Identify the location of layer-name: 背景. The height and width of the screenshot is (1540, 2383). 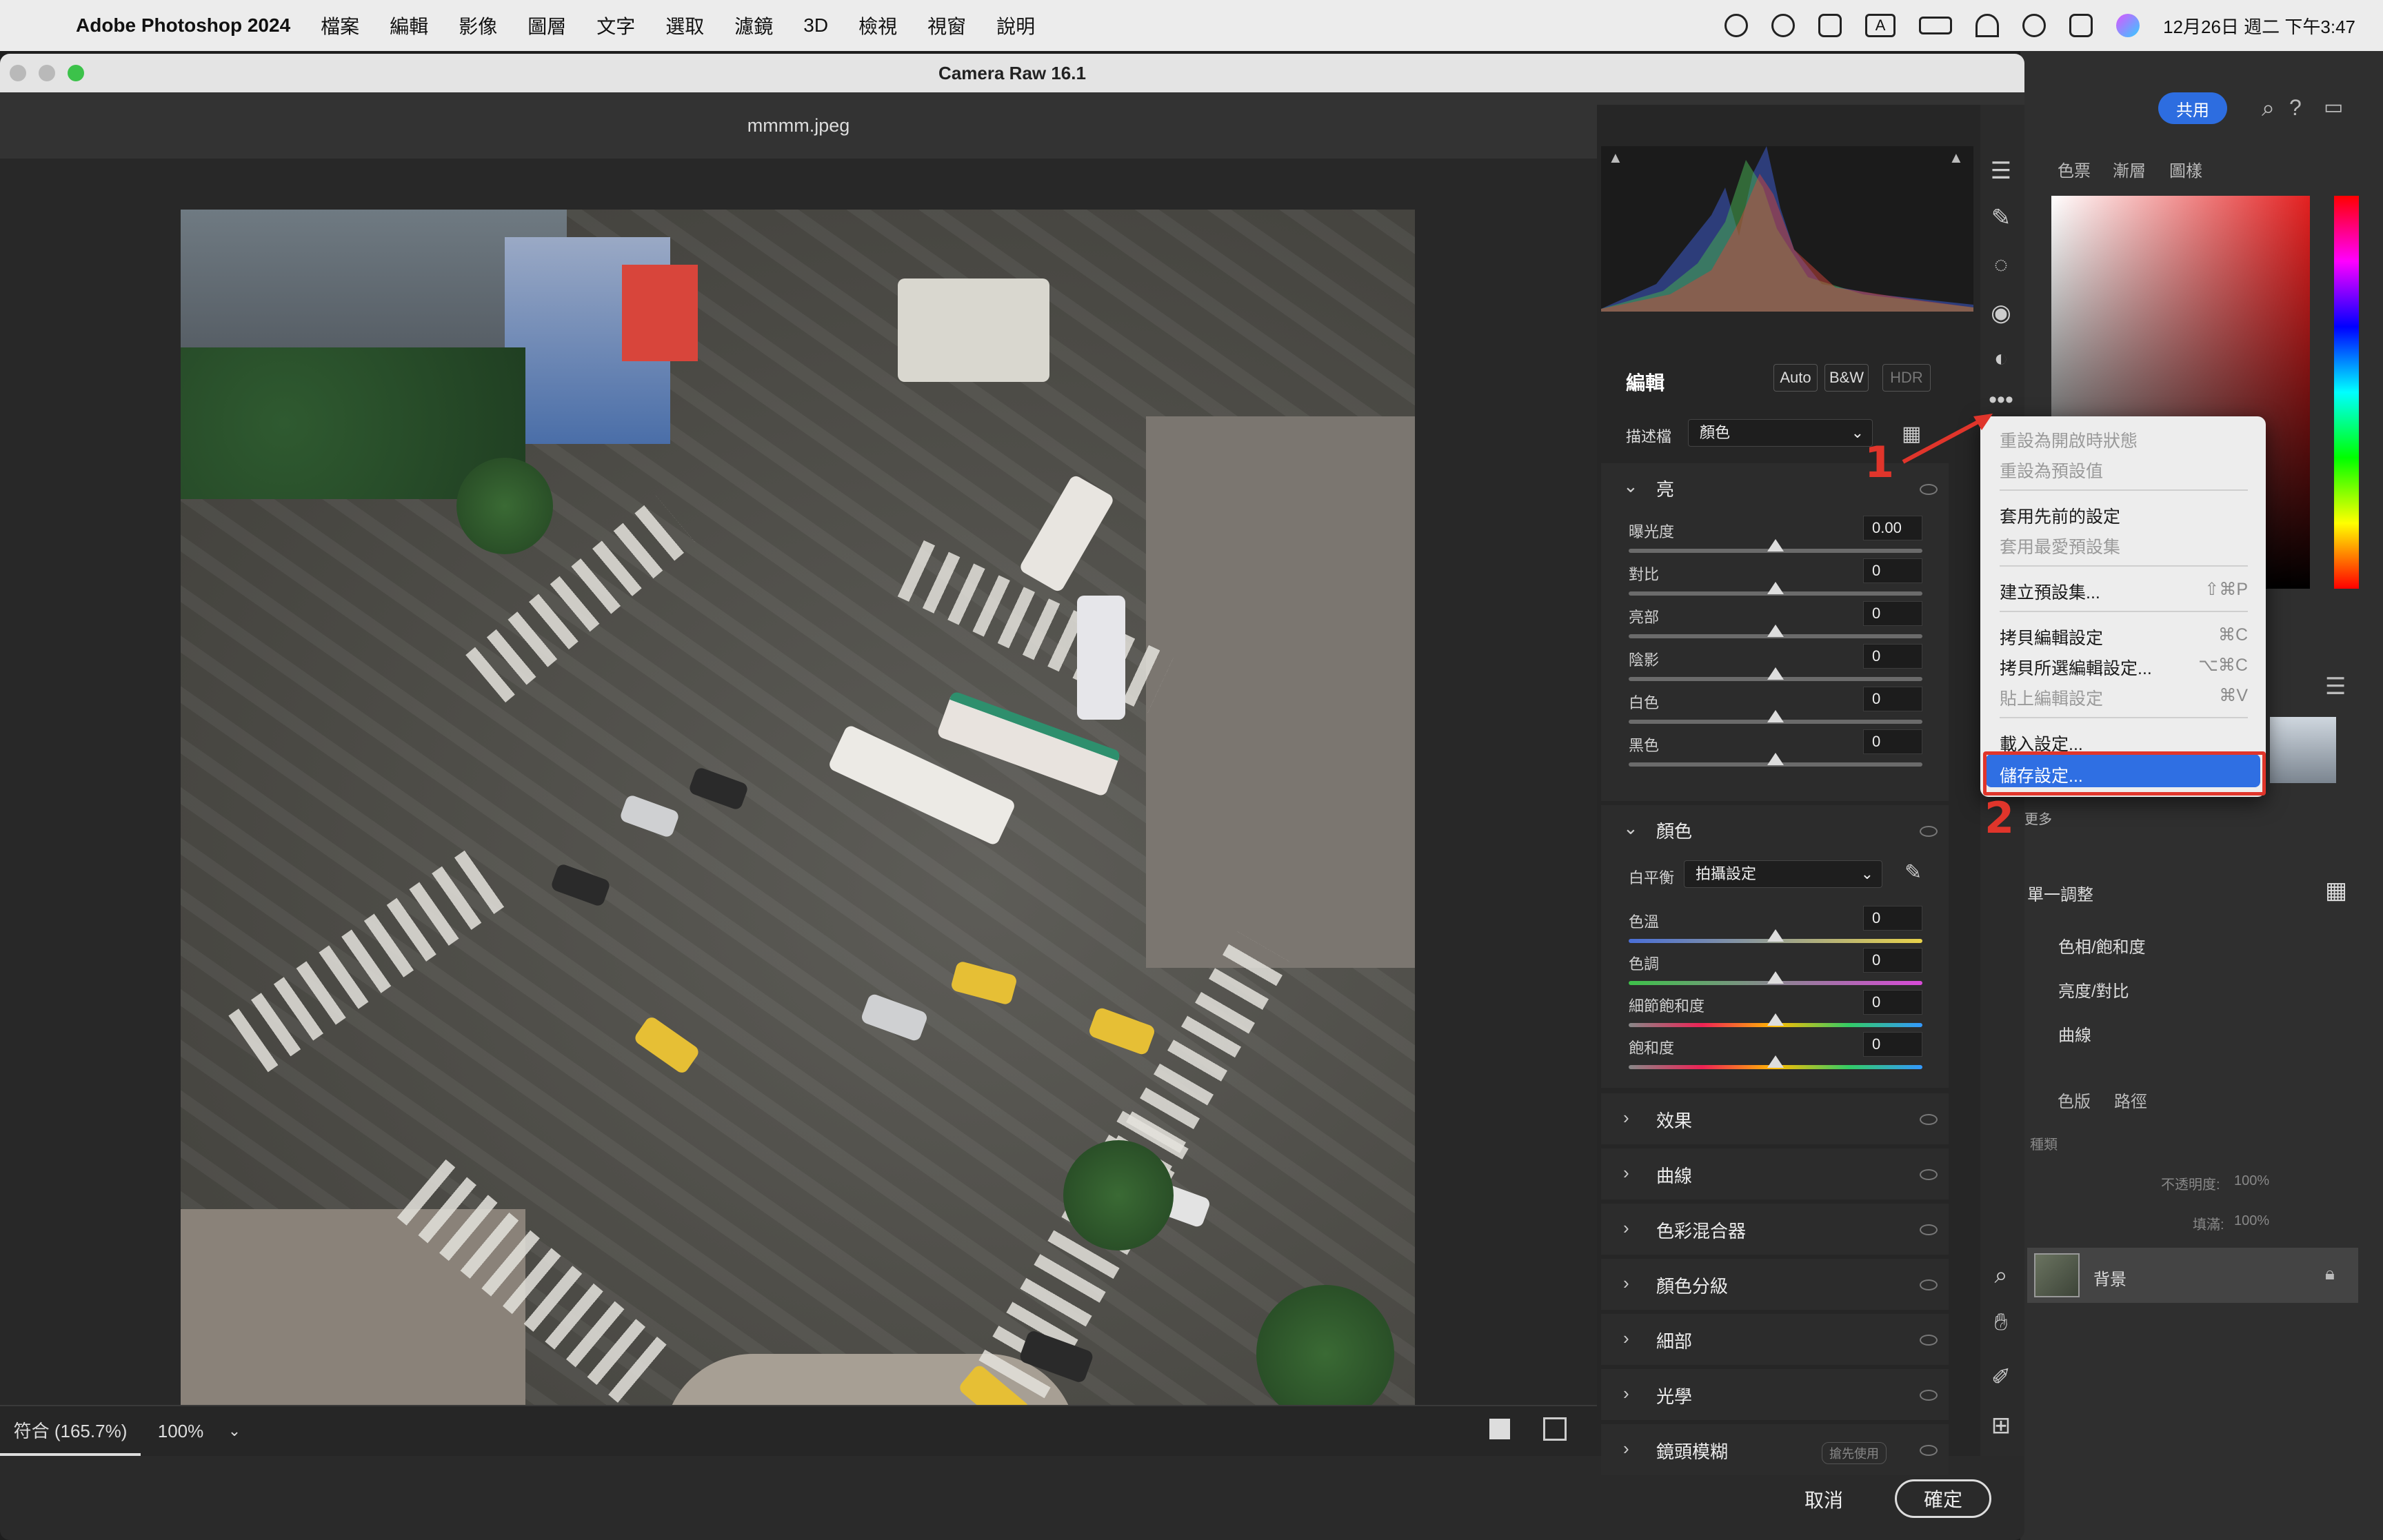
(2109, 1278).